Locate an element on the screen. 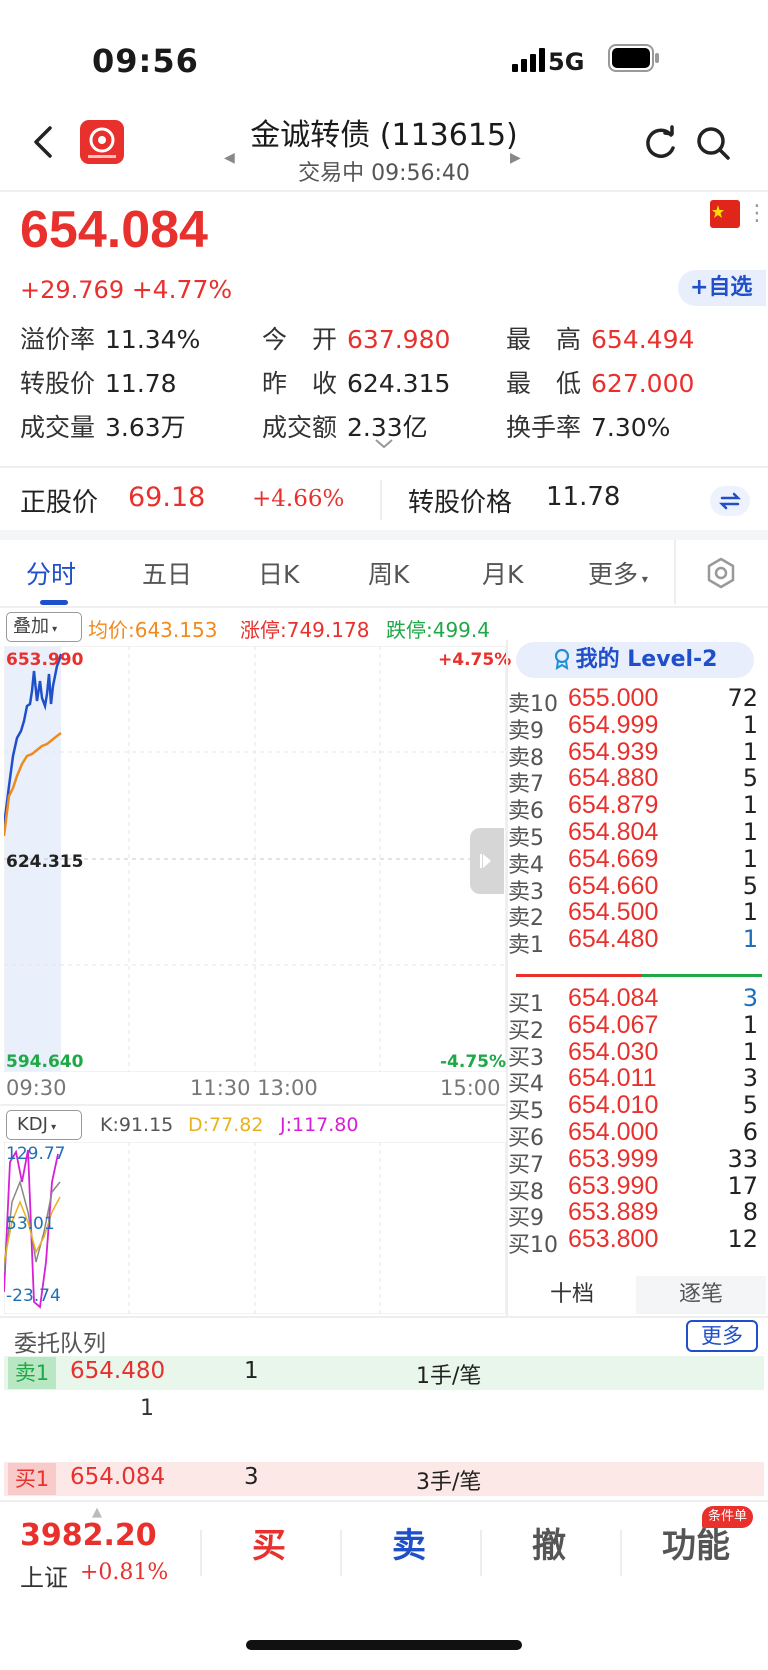  bid-row: 买3 654.030 1 is located at coordinates (633, 1054).